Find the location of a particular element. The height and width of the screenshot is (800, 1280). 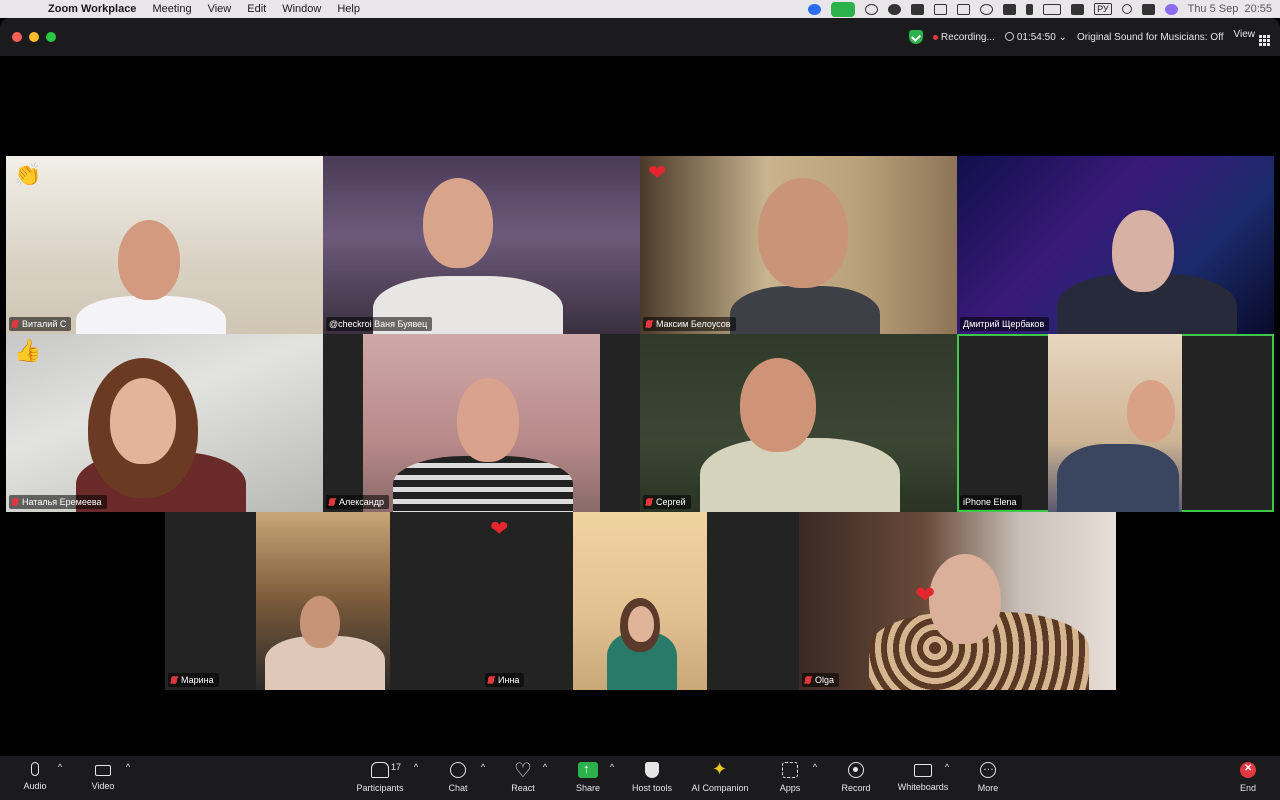

keyboard-layout: РУ is located at coordinates (1103, 9).